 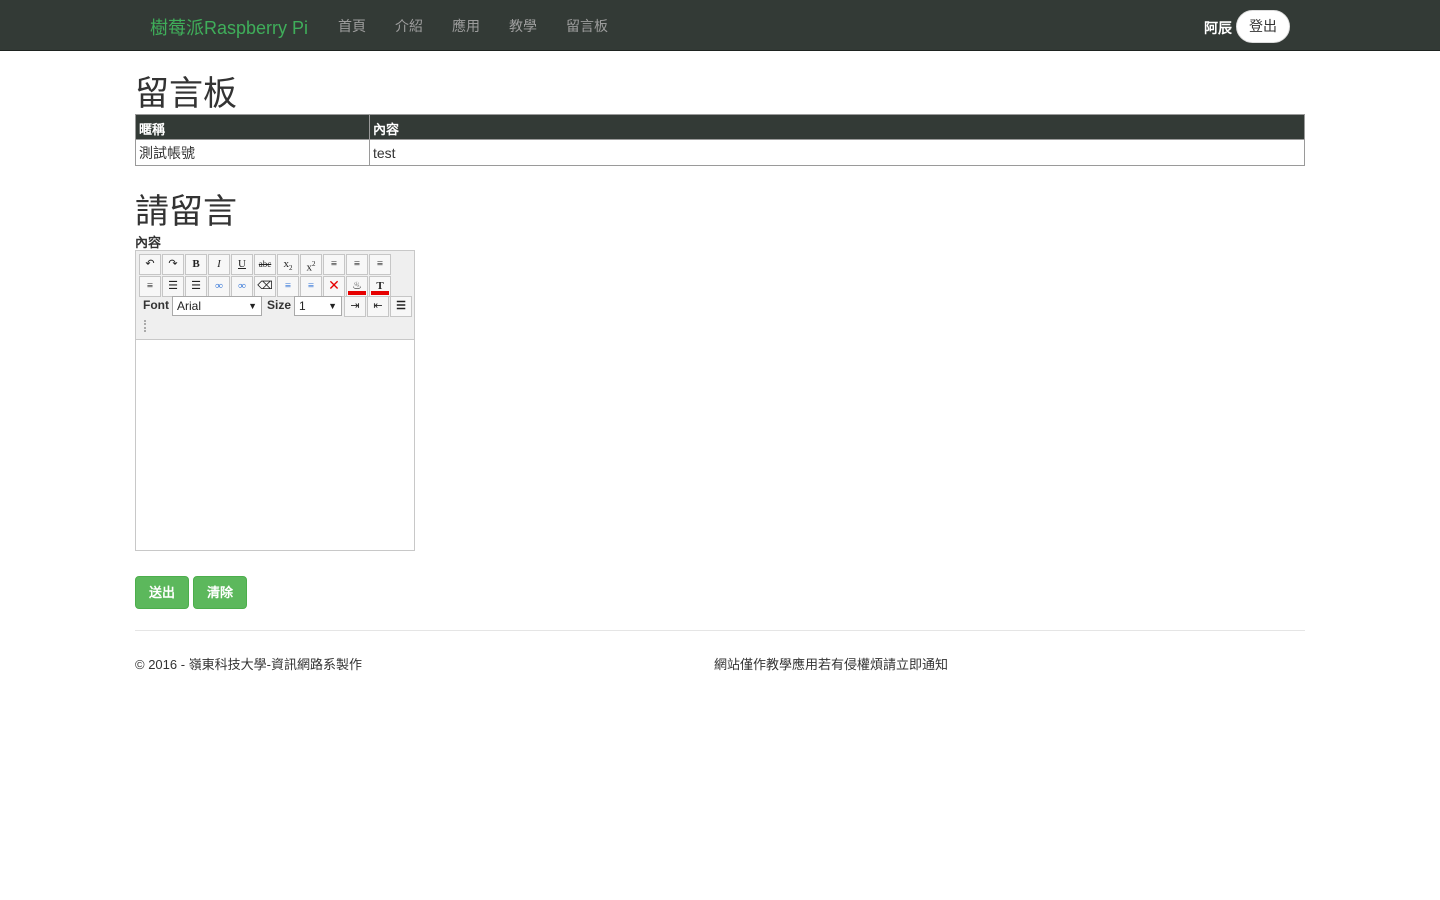 What do you see at coordinates (380, 286) in the screenshot?
I see `text-color-icon: T` at bounding box center [380, 286].